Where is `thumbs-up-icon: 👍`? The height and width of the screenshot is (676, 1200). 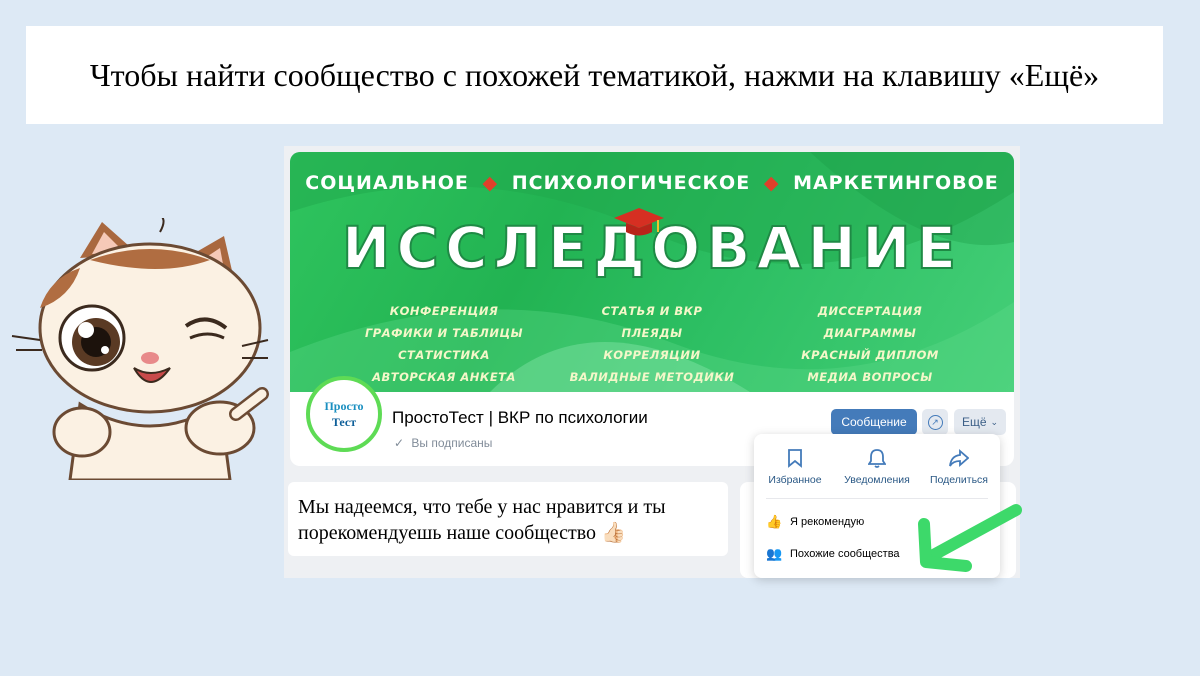 thumbs-up-icon: 👍 is located at coordinates (774, 521).